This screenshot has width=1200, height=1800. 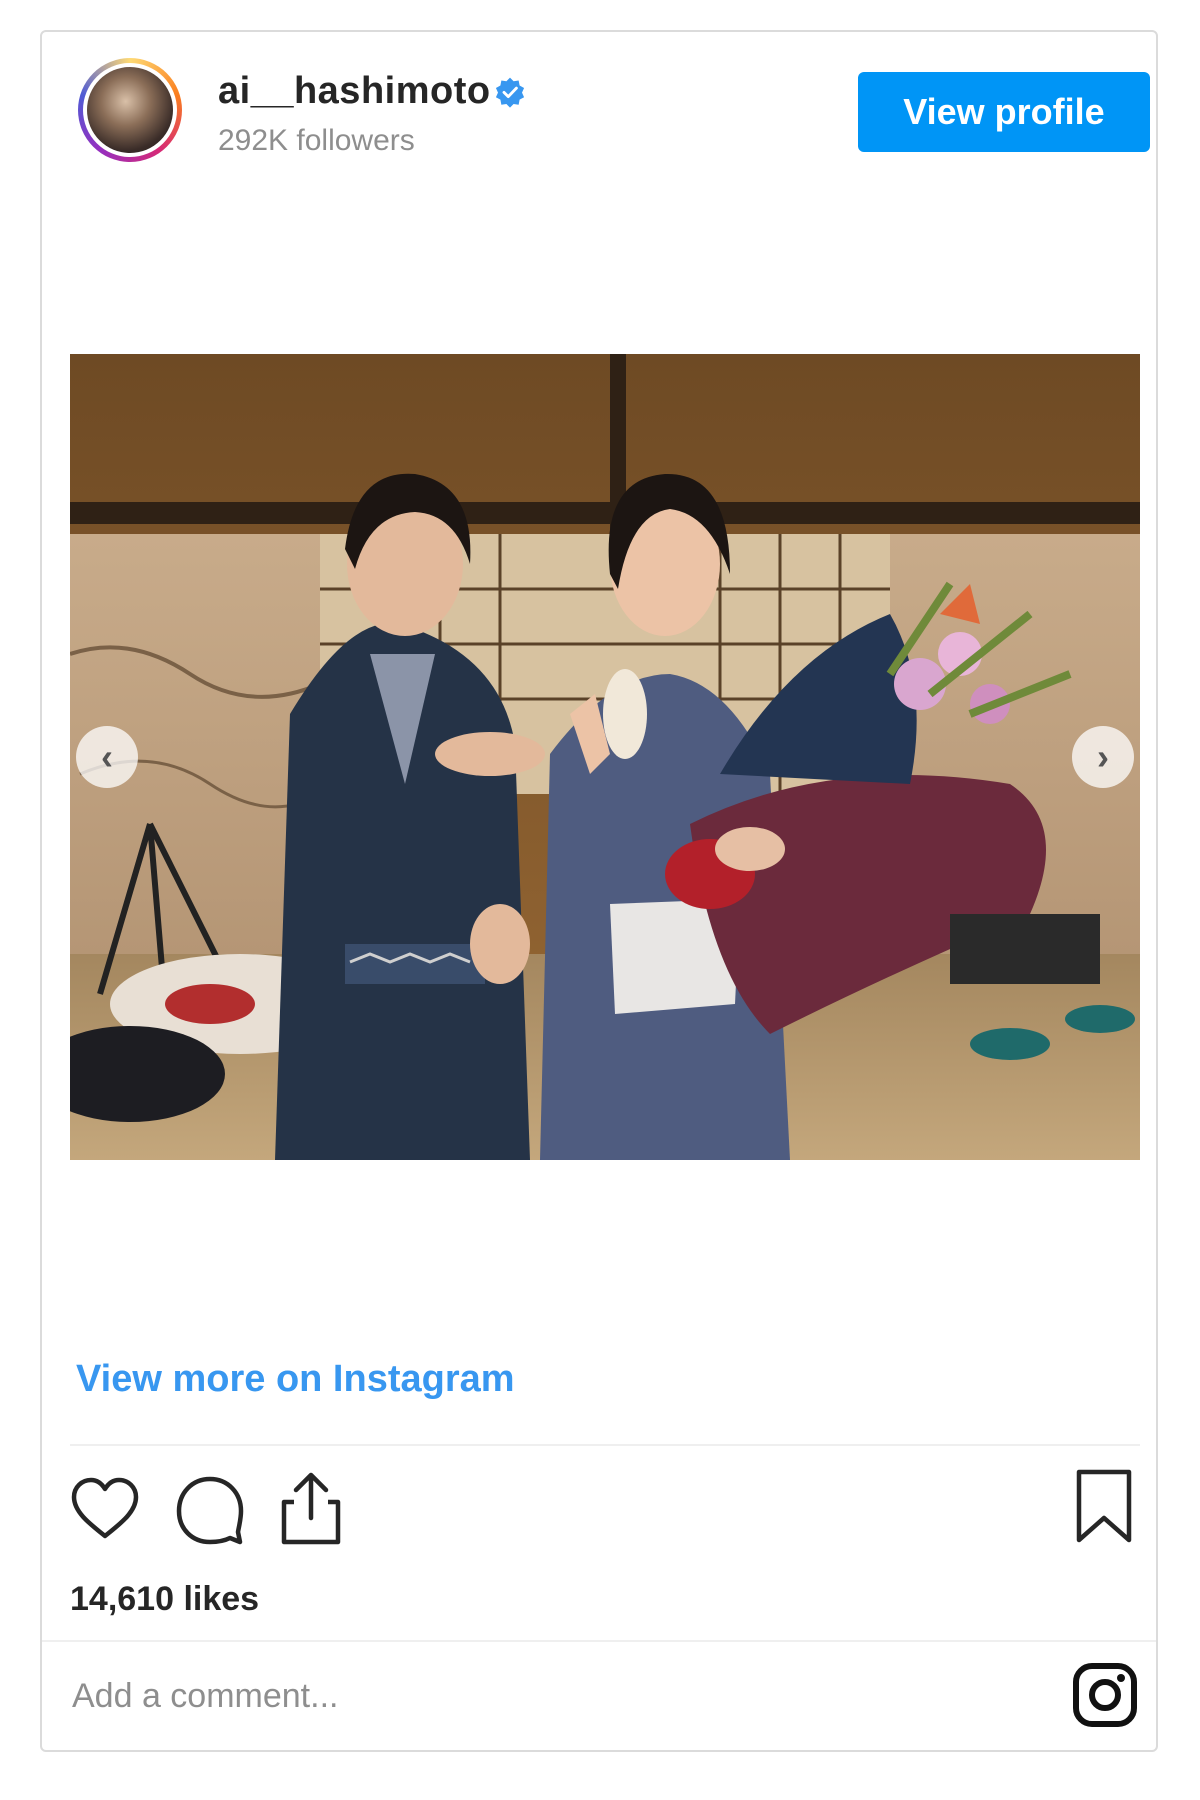 What do you see at coordinates (105, 1509) in the screenshot?
I see `heart-icon` at bounding box center [105, 1509].